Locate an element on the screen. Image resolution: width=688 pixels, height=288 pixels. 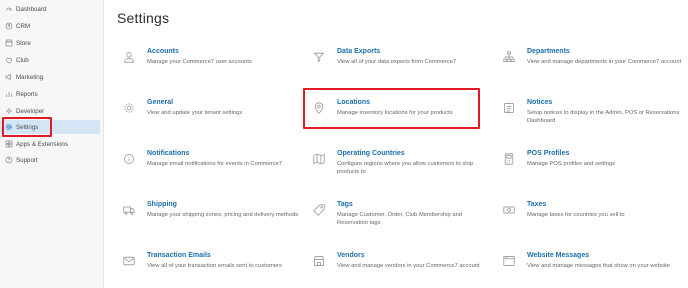
sidebar-item-support: Support is located at coordinates (50, 160).